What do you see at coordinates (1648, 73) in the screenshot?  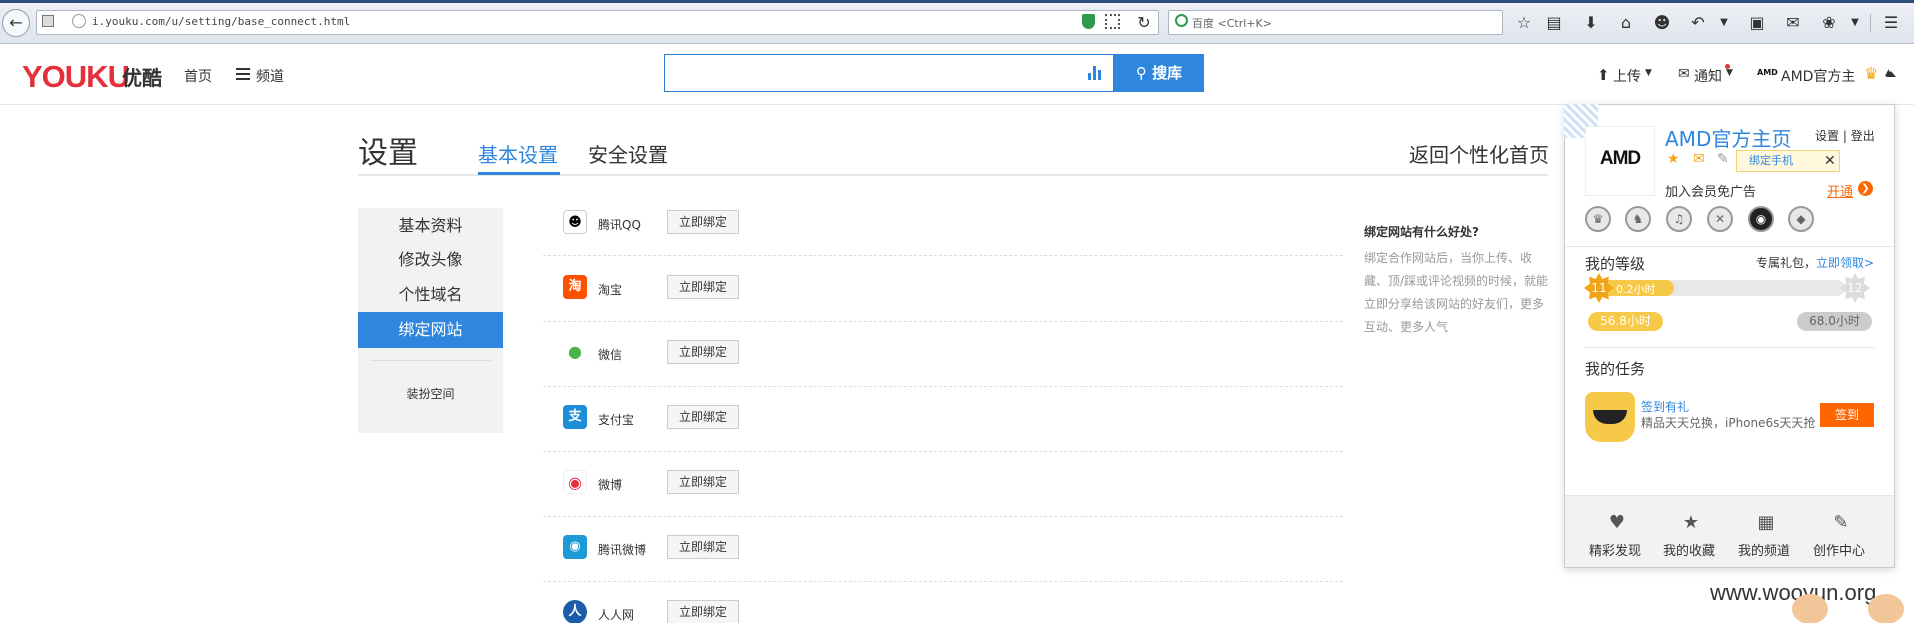 I see `upload-dropdown-icon: ▼` at bounding box center [1648, 73].